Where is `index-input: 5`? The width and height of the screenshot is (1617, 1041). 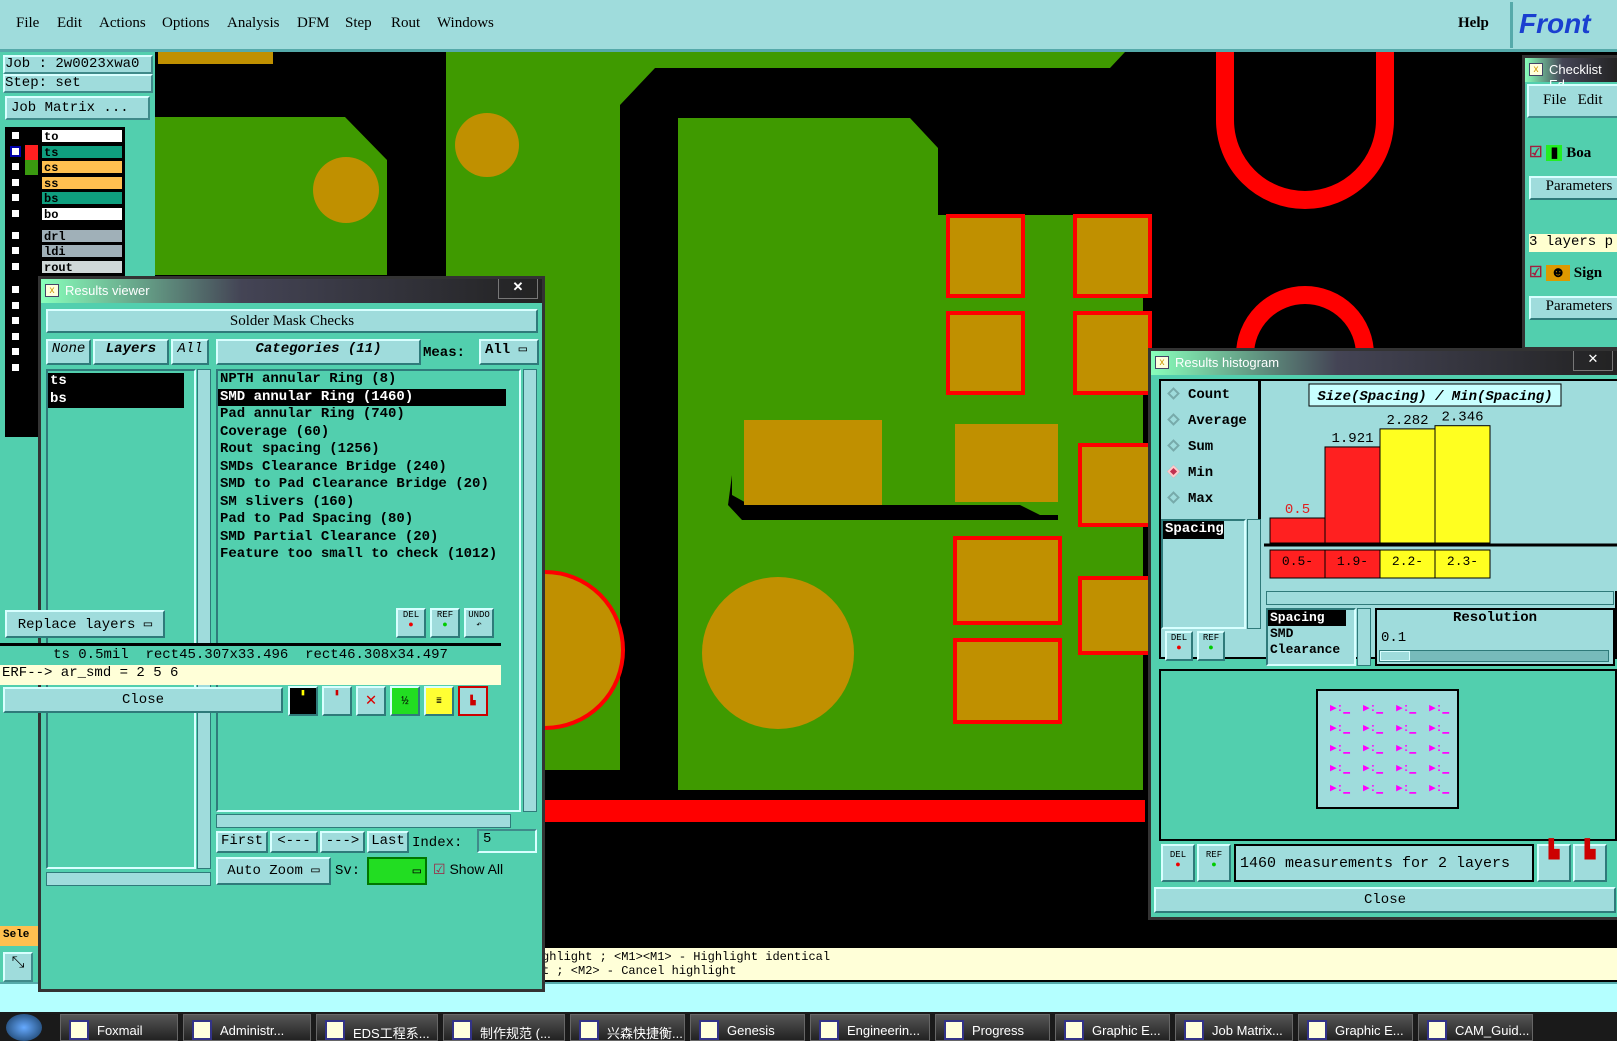 index-input: 5 is located at coordinates (507, 841).